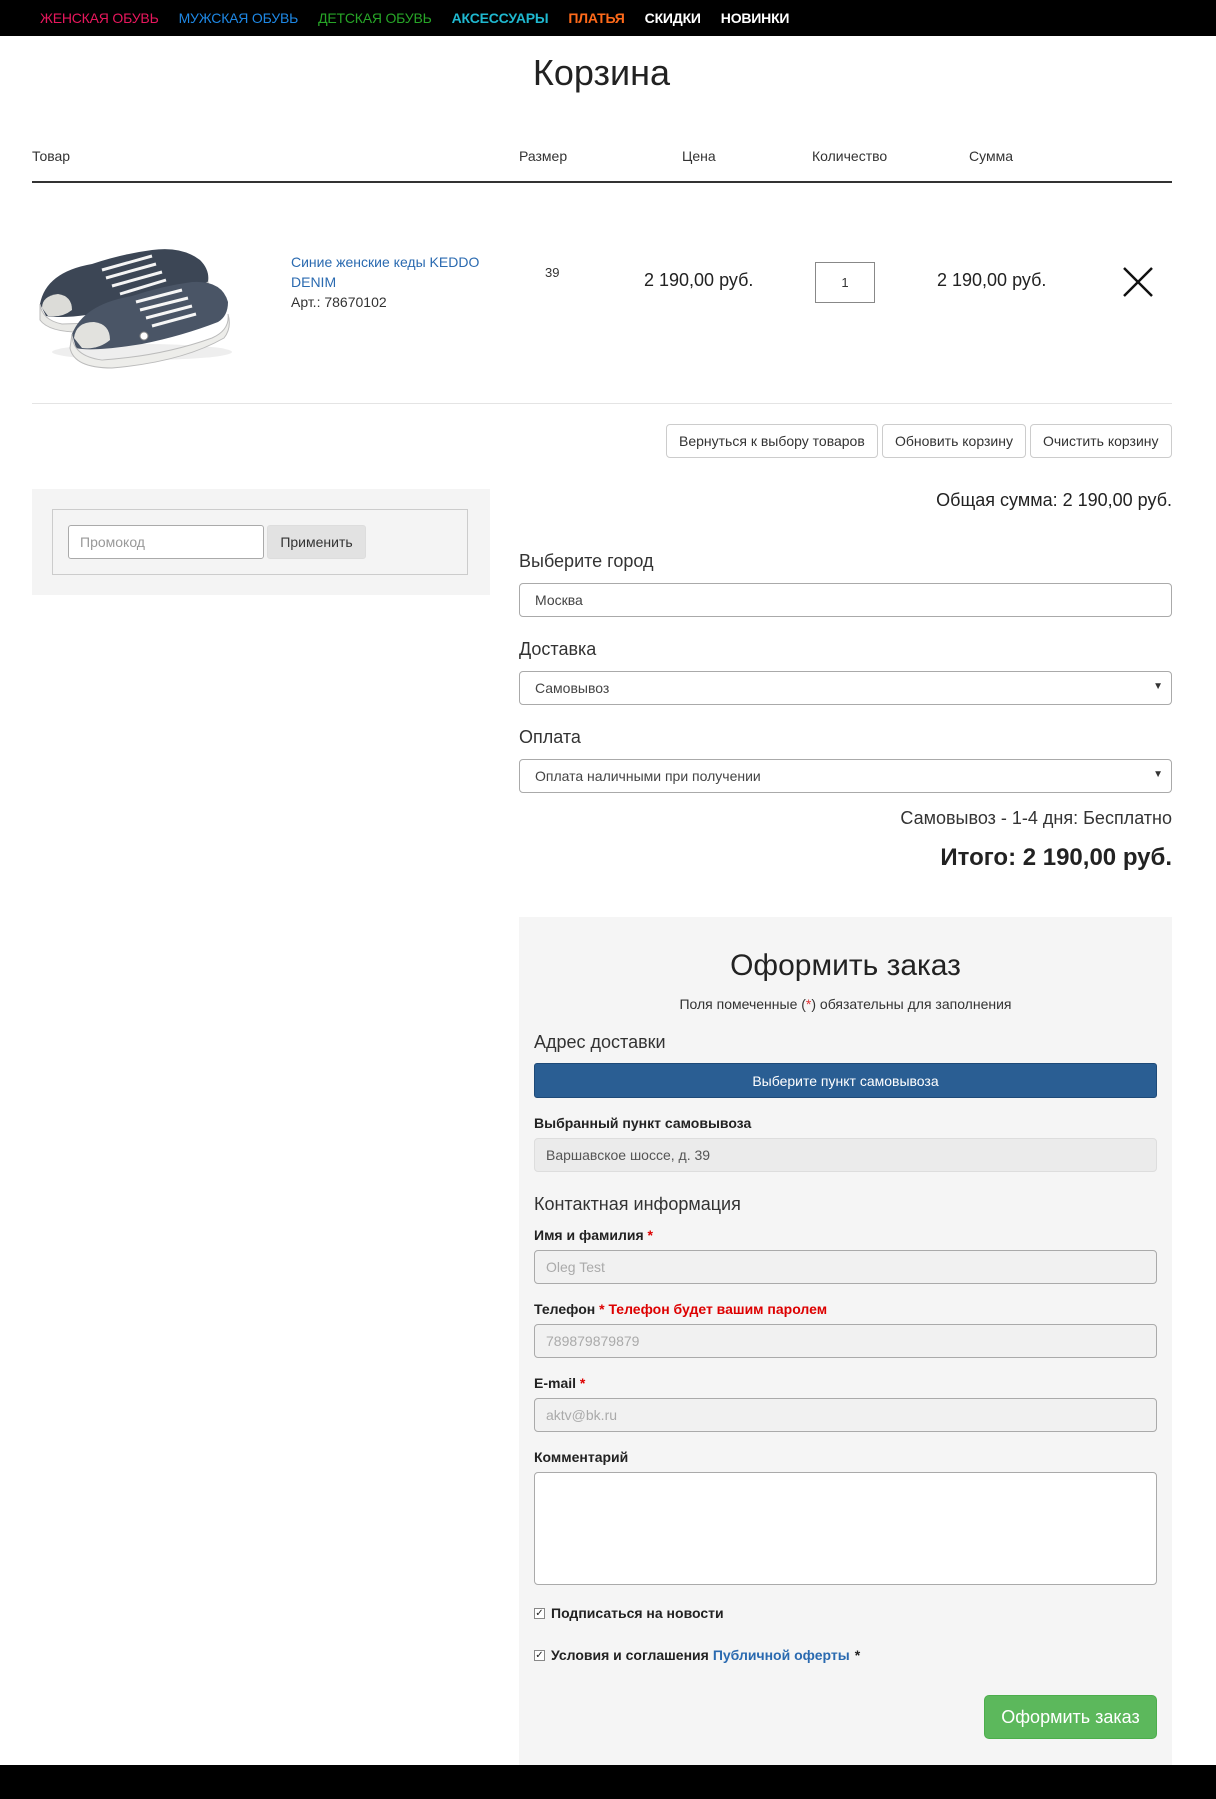  What do you see at coordinates (772, 441) in the screenshot?
I see `back-to-shopping-button: Вернуться к выбору товаров` at bounding box center [772, 441].